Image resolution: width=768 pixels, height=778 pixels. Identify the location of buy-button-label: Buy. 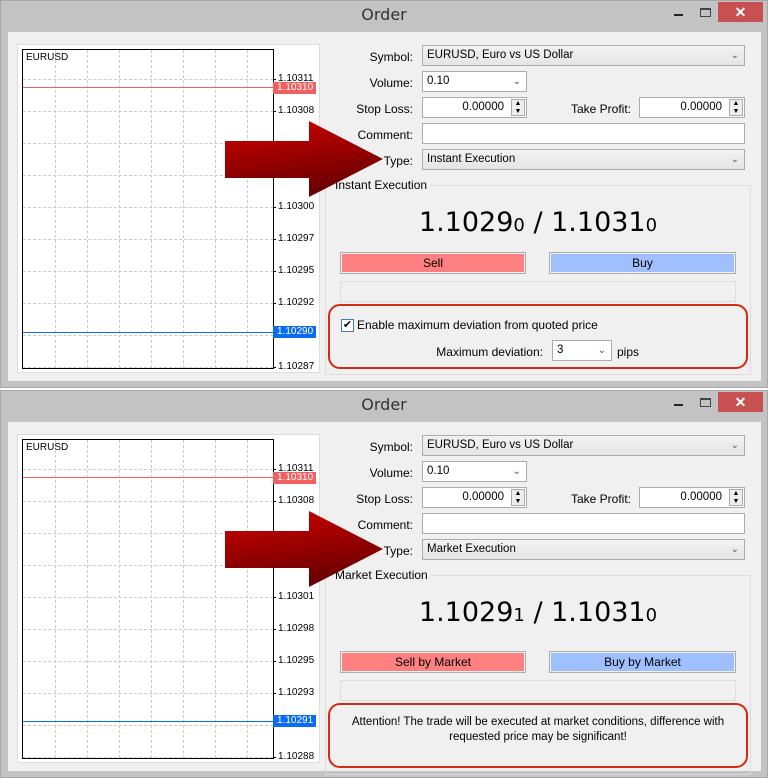
(642, 263).